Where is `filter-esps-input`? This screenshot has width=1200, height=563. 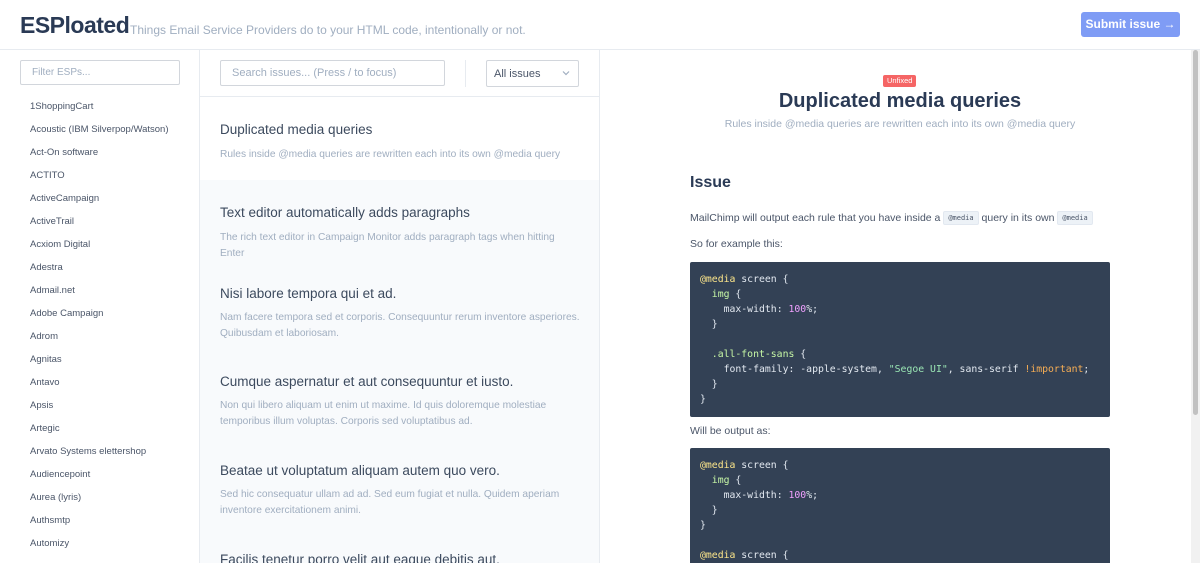
filter-esps-input is located at coordinates (100, 72).